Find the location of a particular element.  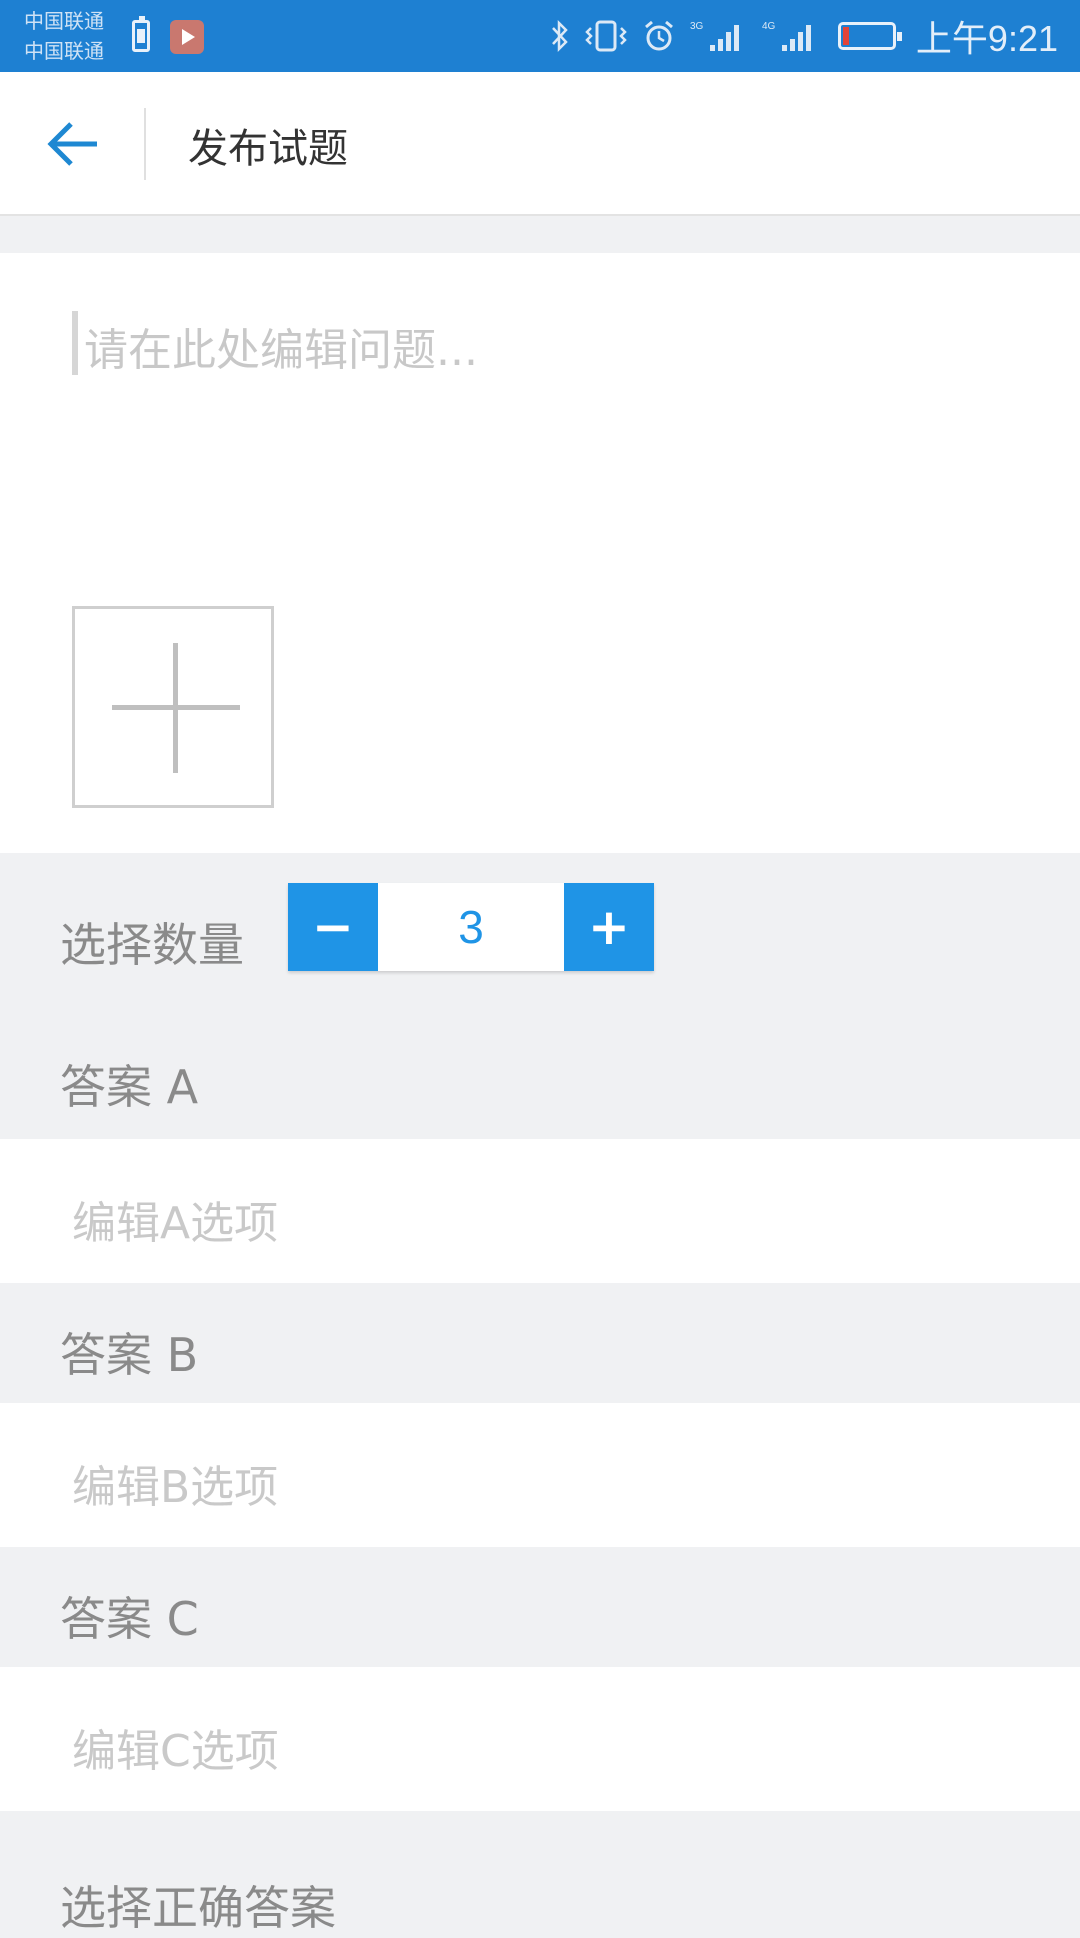

answer-field-b: 编辑B选项 is located at coordinates (540, 1475).